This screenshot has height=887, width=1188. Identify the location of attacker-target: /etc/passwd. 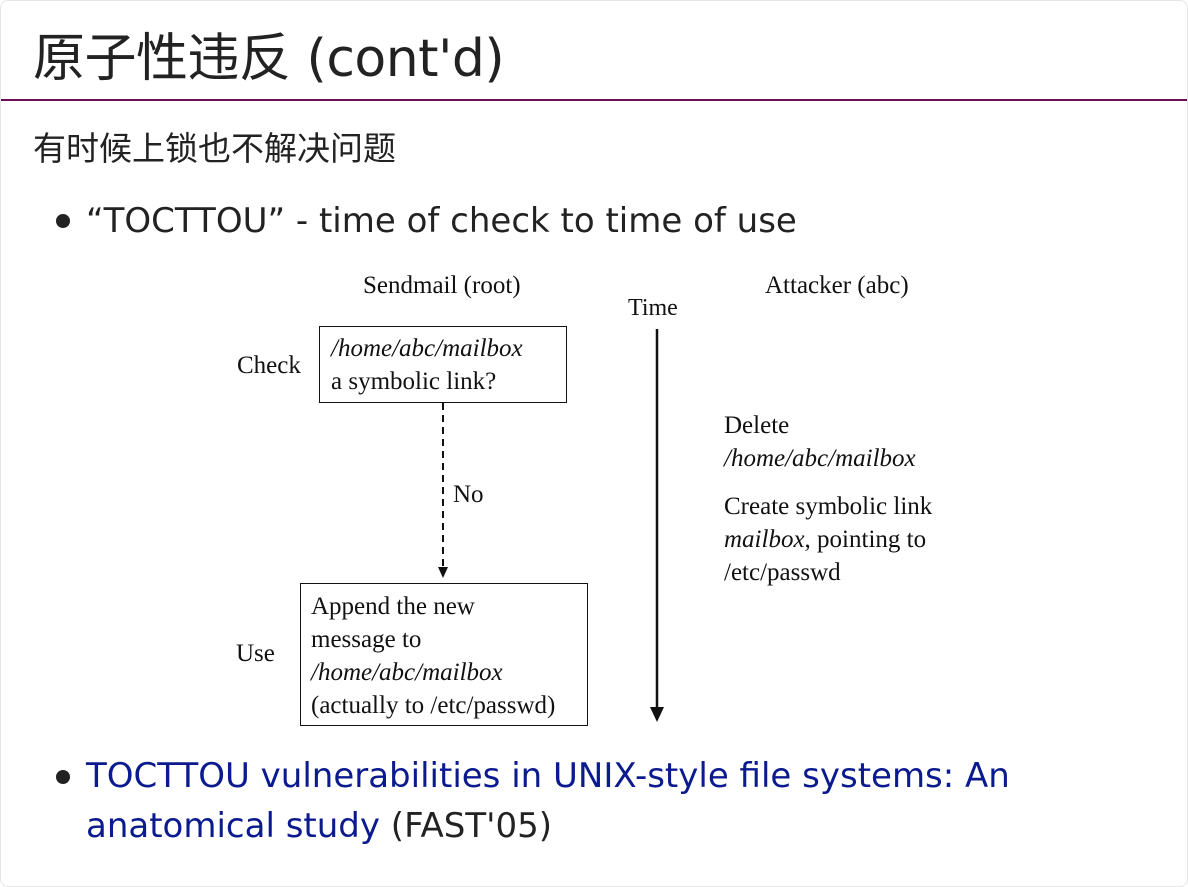
(782, 572).